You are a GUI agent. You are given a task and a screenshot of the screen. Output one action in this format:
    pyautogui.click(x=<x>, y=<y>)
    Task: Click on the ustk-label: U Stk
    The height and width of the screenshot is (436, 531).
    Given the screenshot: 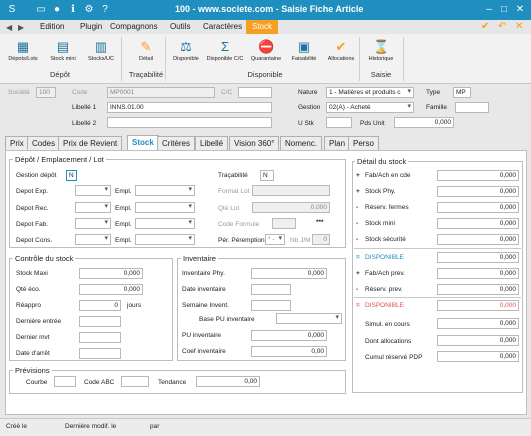 What is the action you would take?
    pyautogui.click(x=306, y=123)
    